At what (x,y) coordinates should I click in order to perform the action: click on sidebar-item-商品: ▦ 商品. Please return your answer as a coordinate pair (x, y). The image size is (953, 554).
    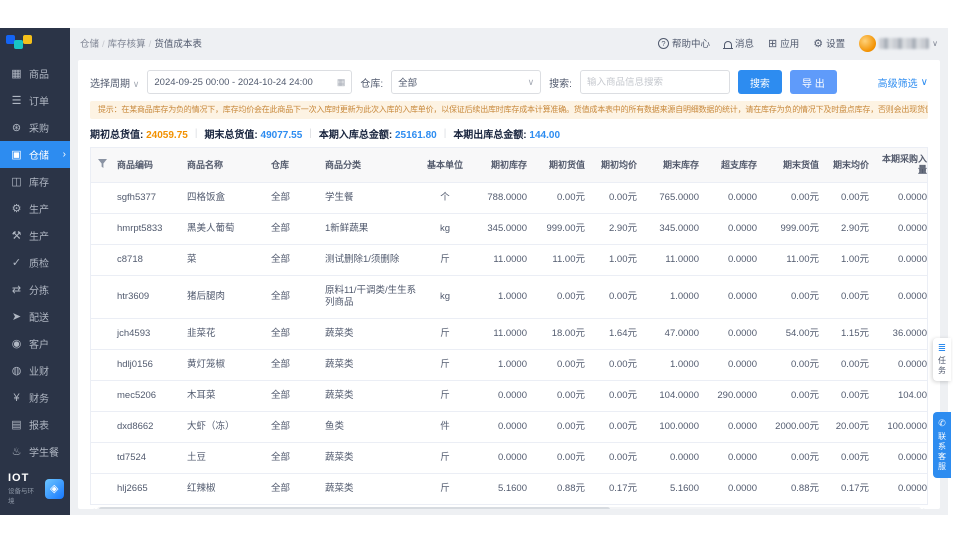
    Looking at the image, I should click on (35, 73).